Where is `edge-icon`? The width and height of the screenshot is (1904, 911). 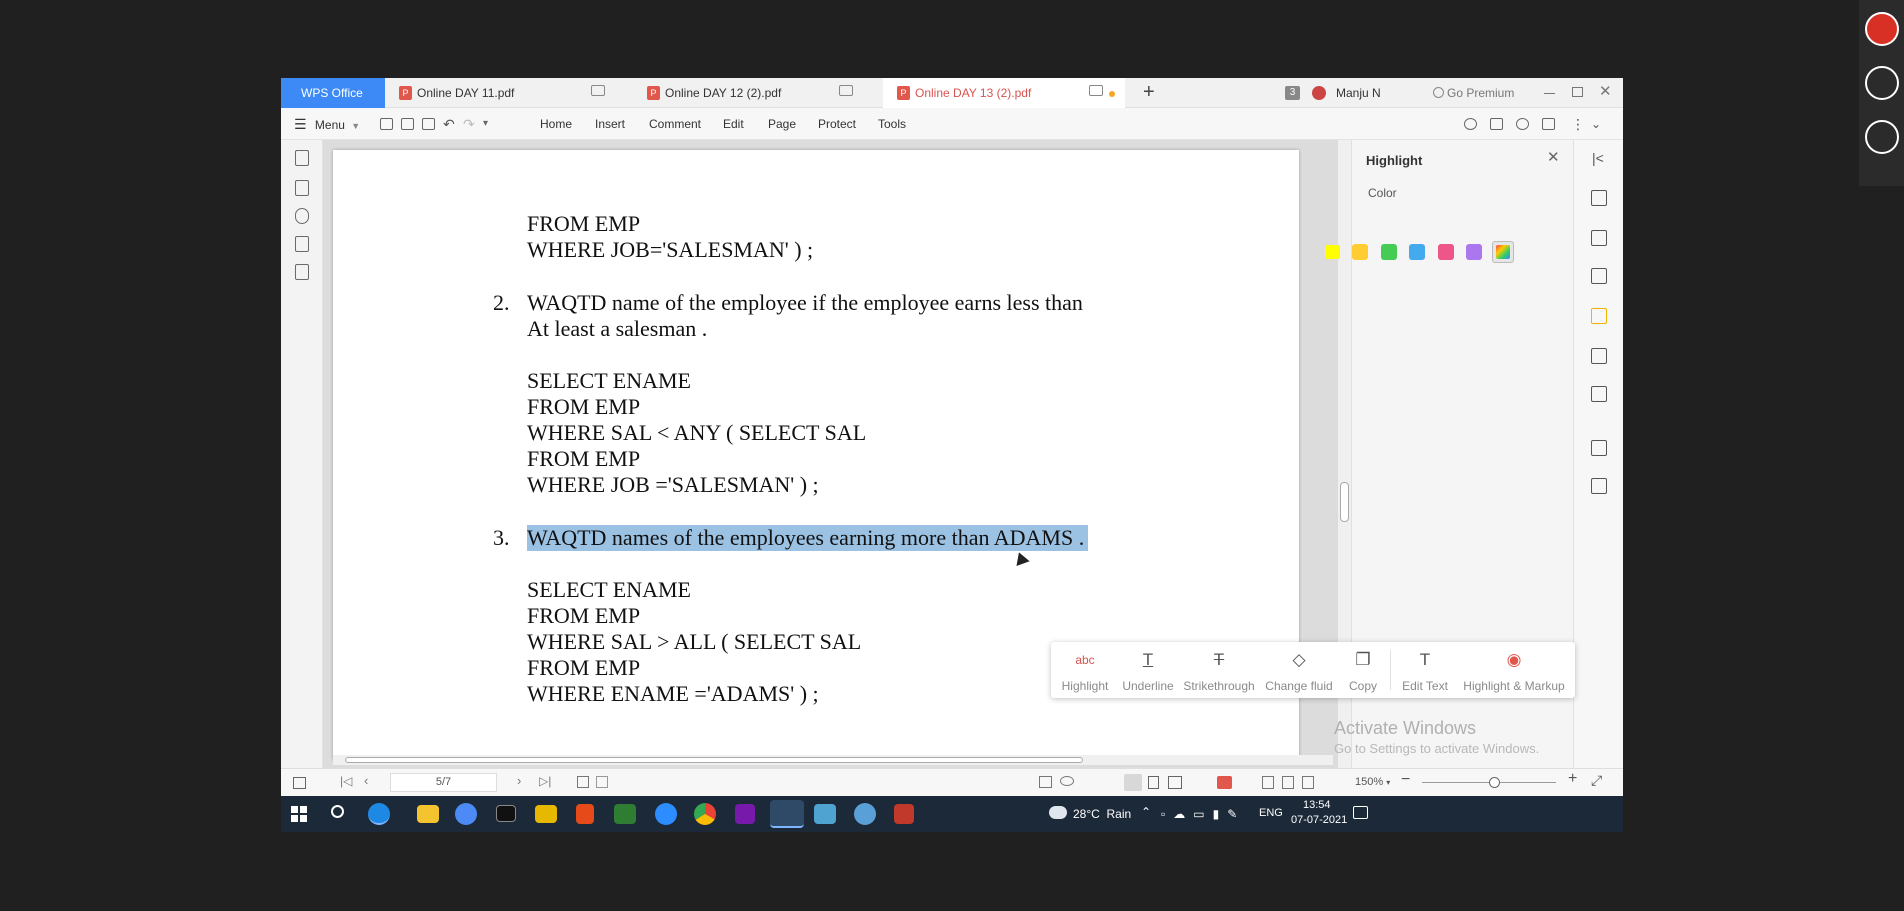 edge-icon is located at coordinates (379, 814).